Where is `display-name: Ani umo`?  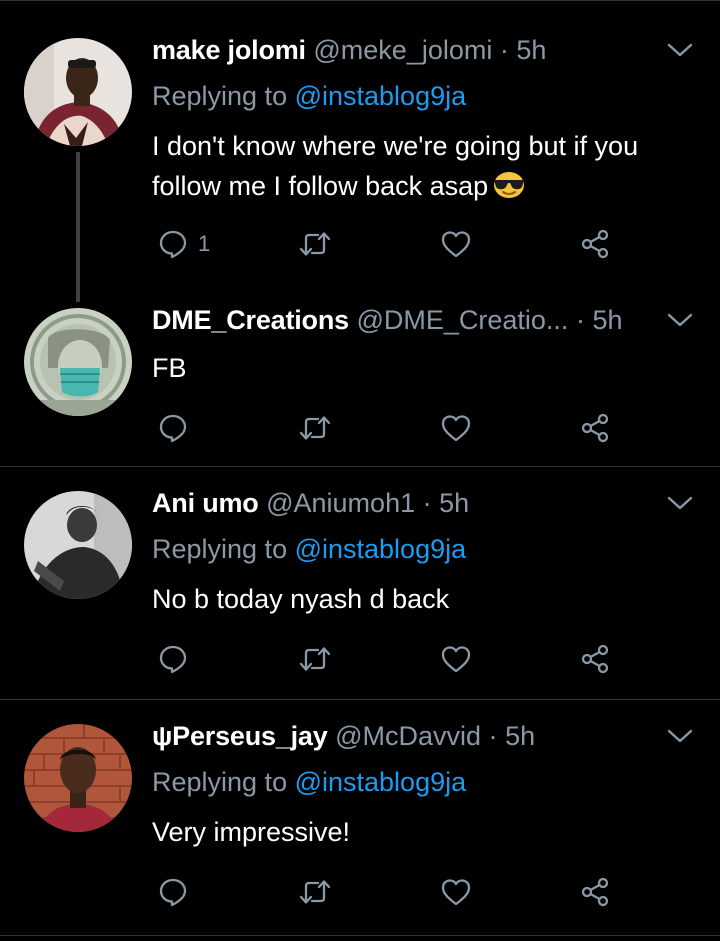
display-name: Ani umo is located at coordinates (205, 503).